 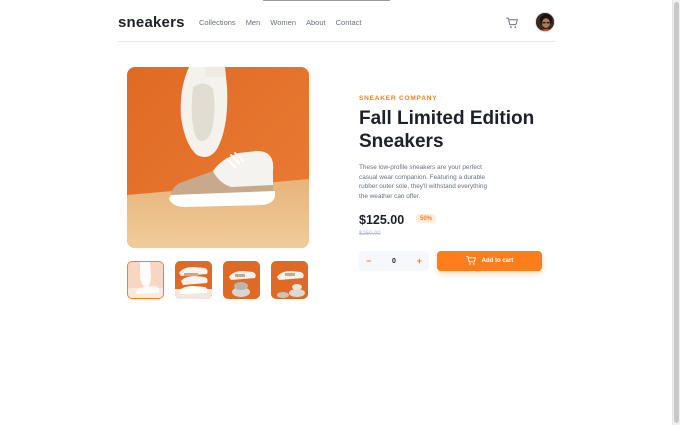 I want to click on page-scrollbar, so click(x=676, y=212).